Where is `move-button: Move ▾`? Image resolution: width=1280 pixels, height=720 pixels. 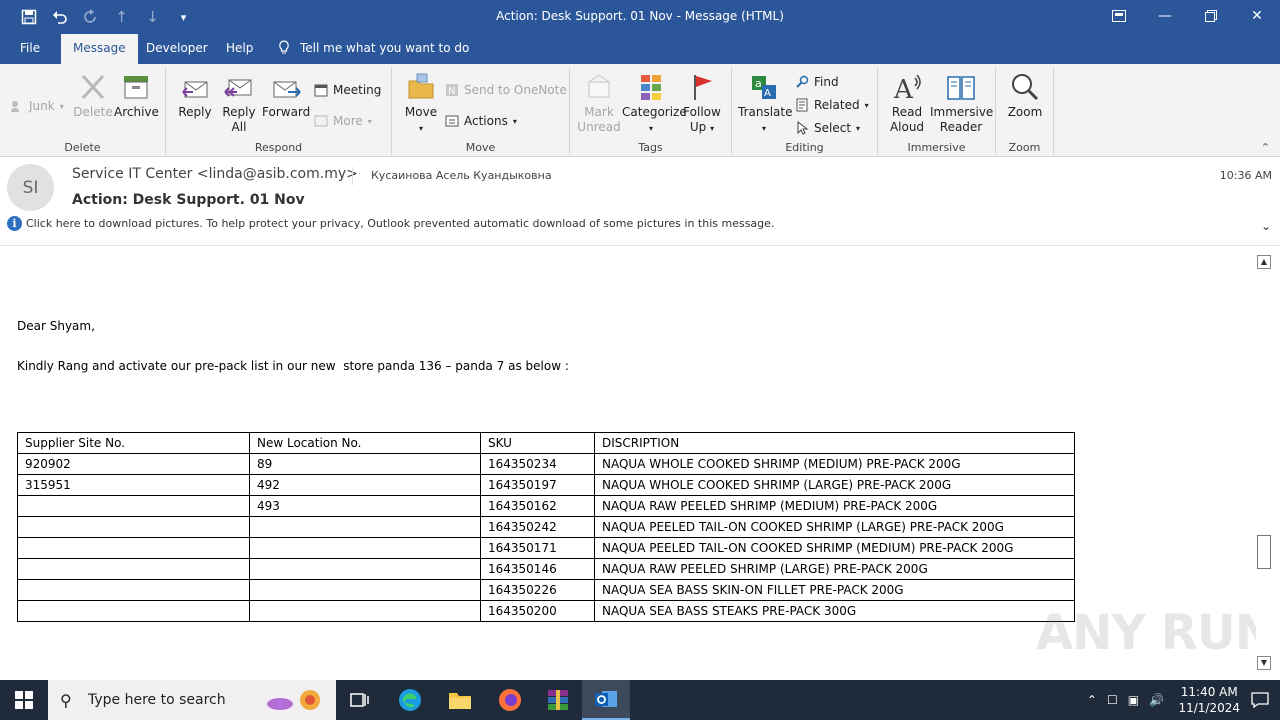 move-button: Move ▾ is located at coordinates (421, 104).